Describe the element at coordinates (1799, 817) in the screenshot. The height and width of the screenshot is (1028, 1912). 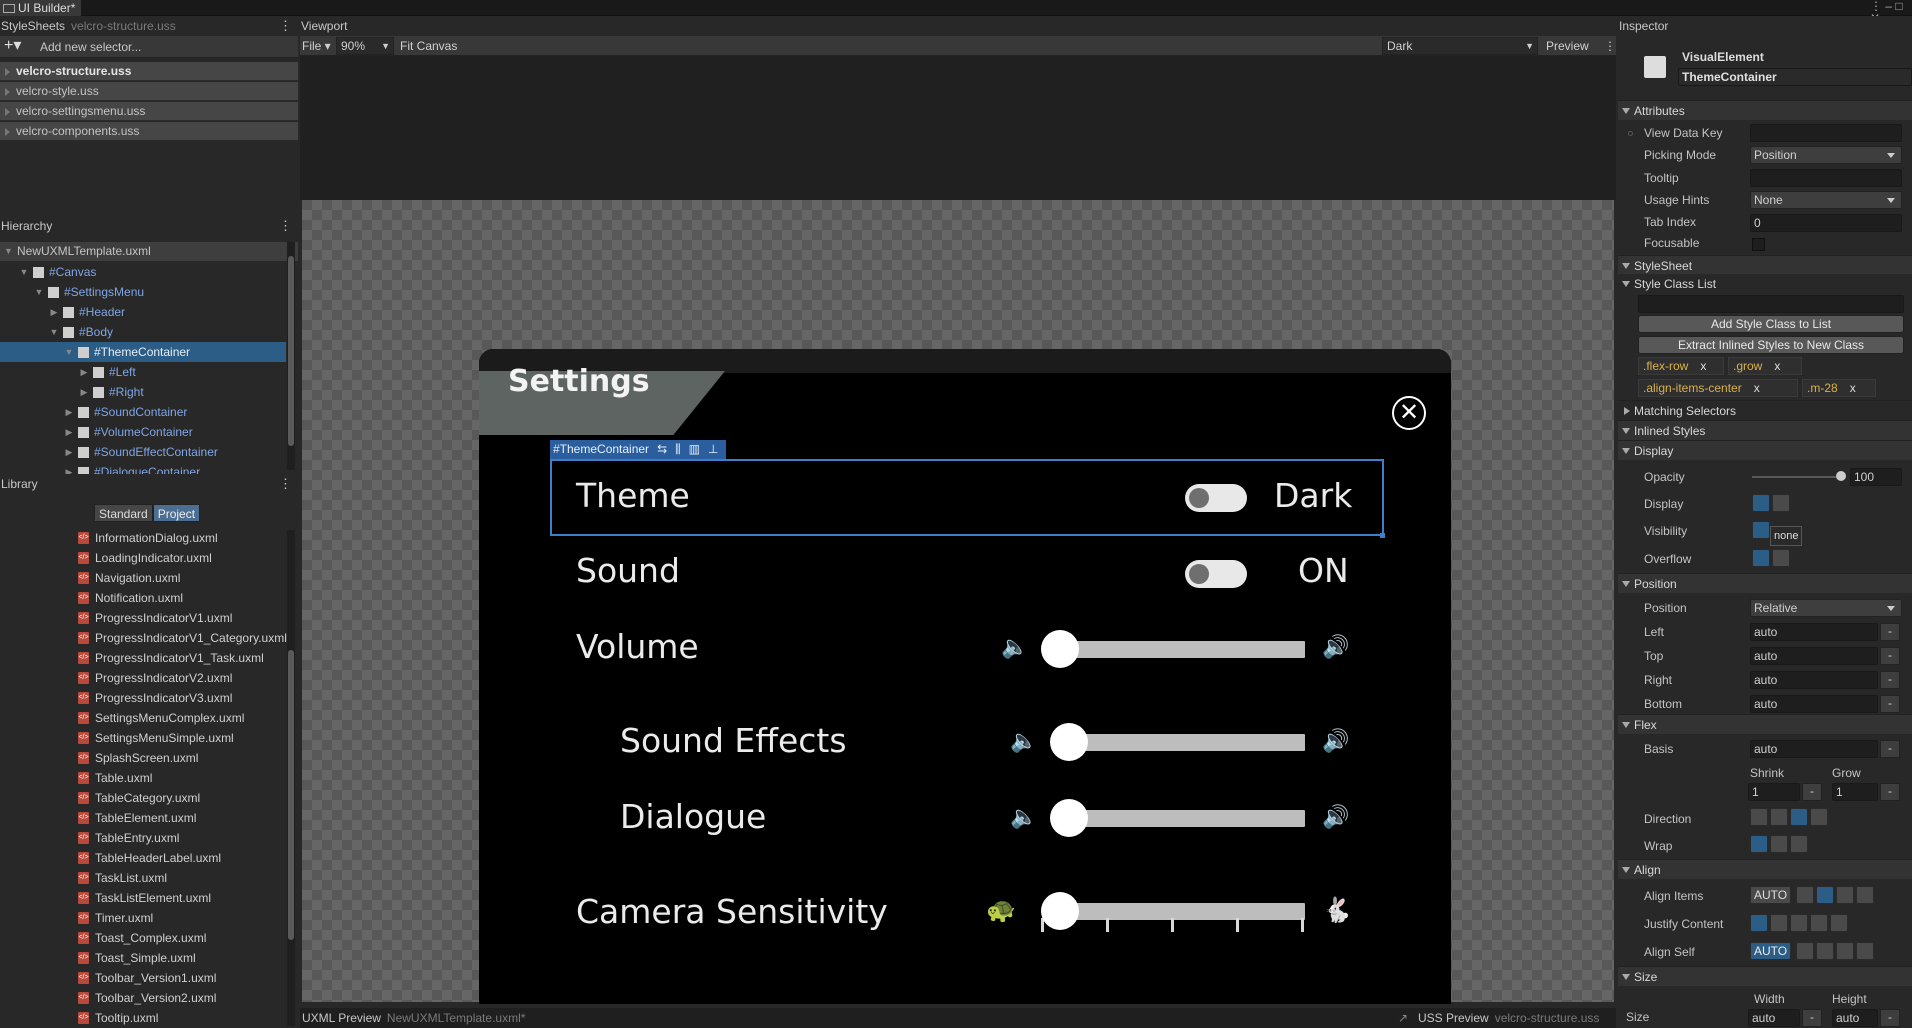
I see `row-icon` at that location.